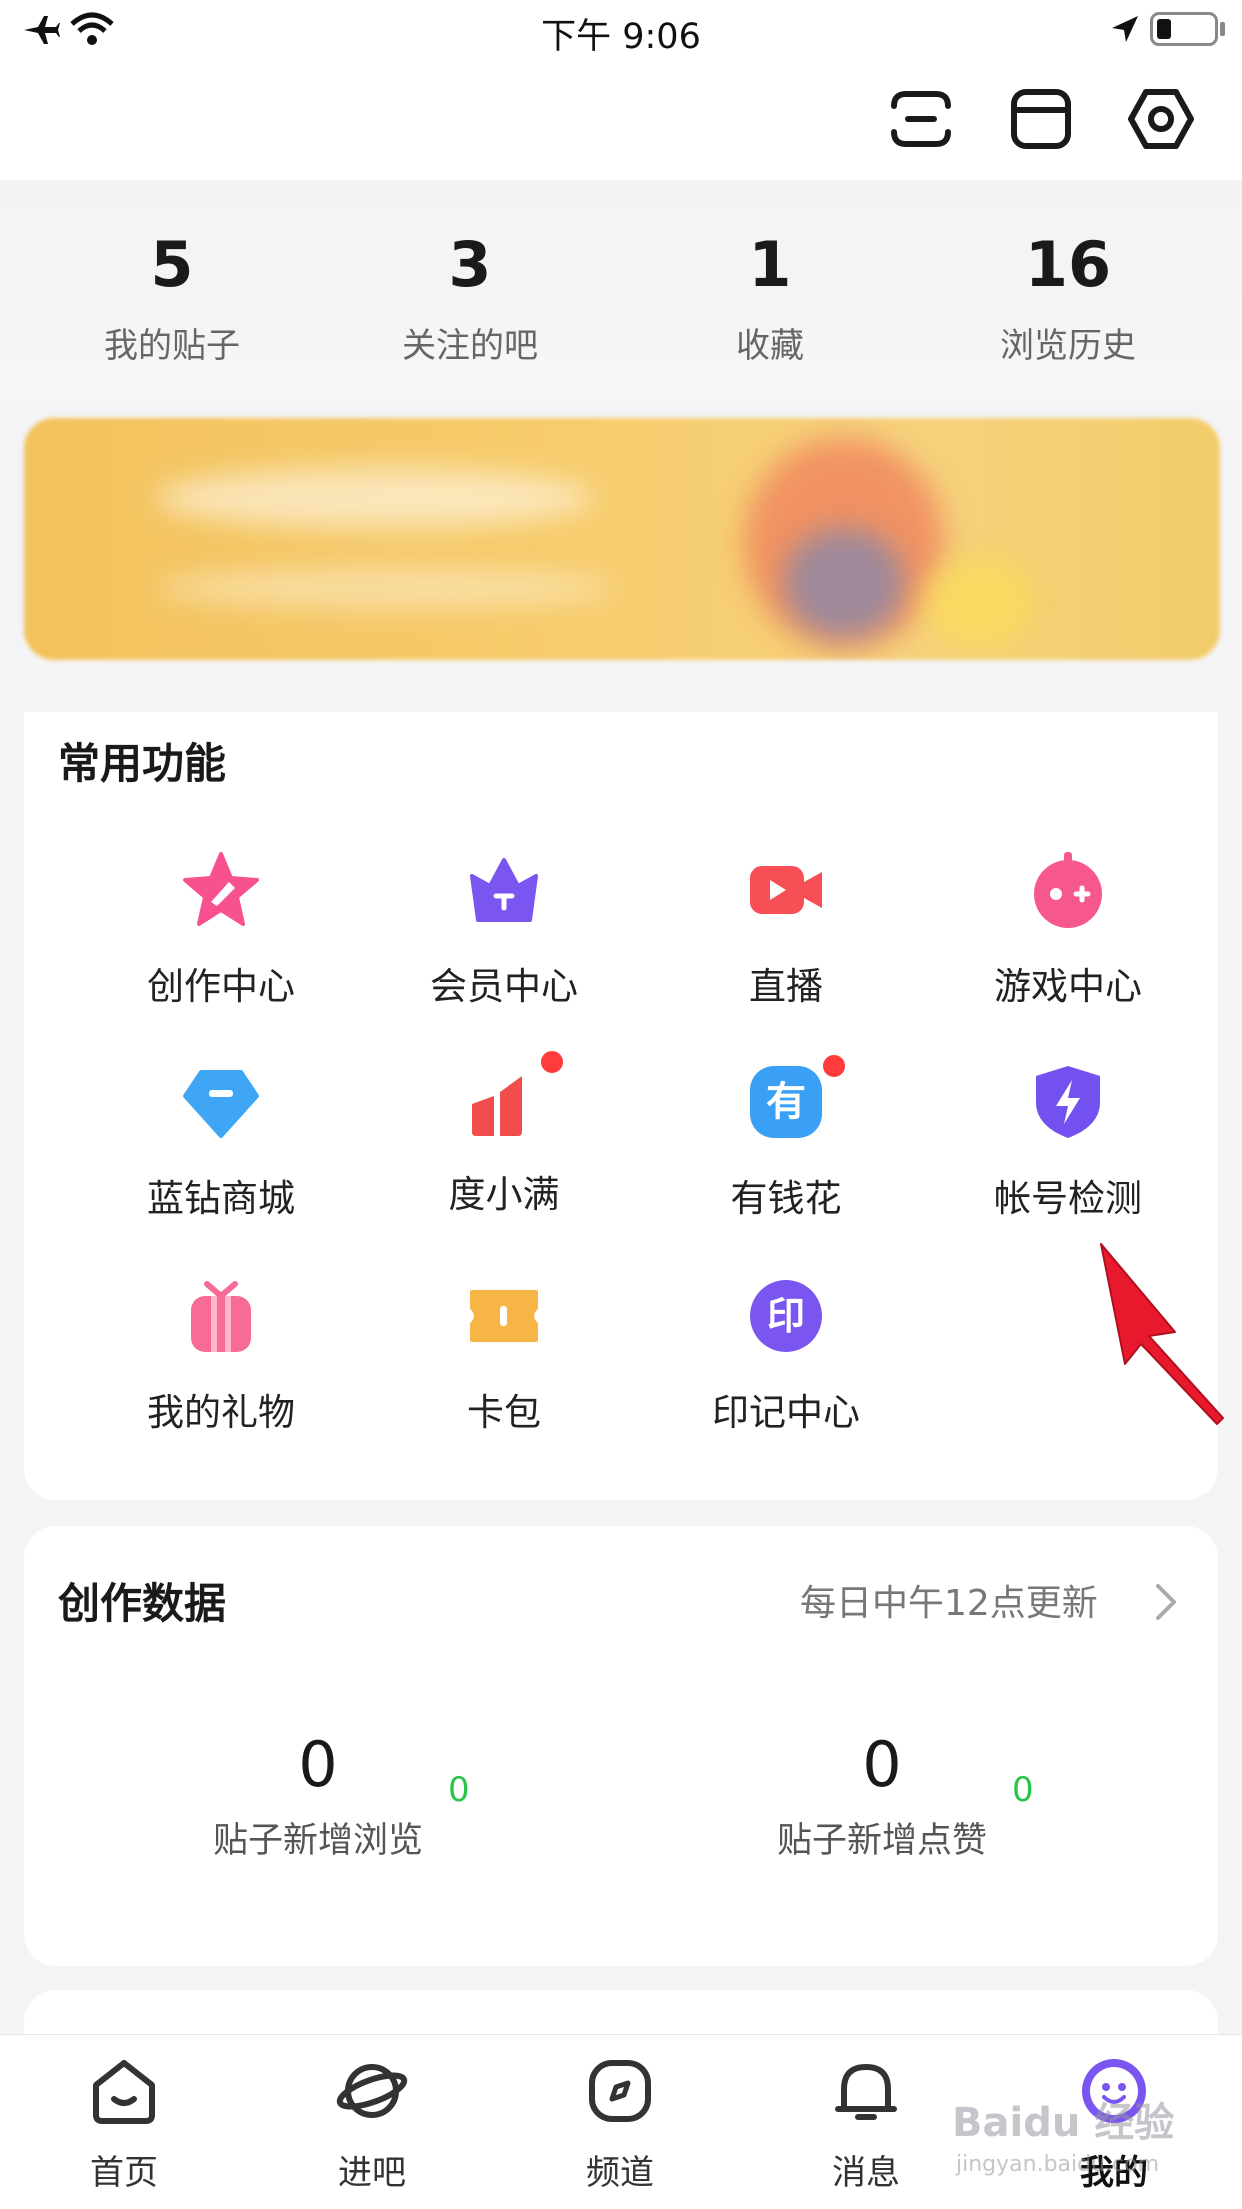  I want to click on func-label: 创作中心, so click(221, 986).